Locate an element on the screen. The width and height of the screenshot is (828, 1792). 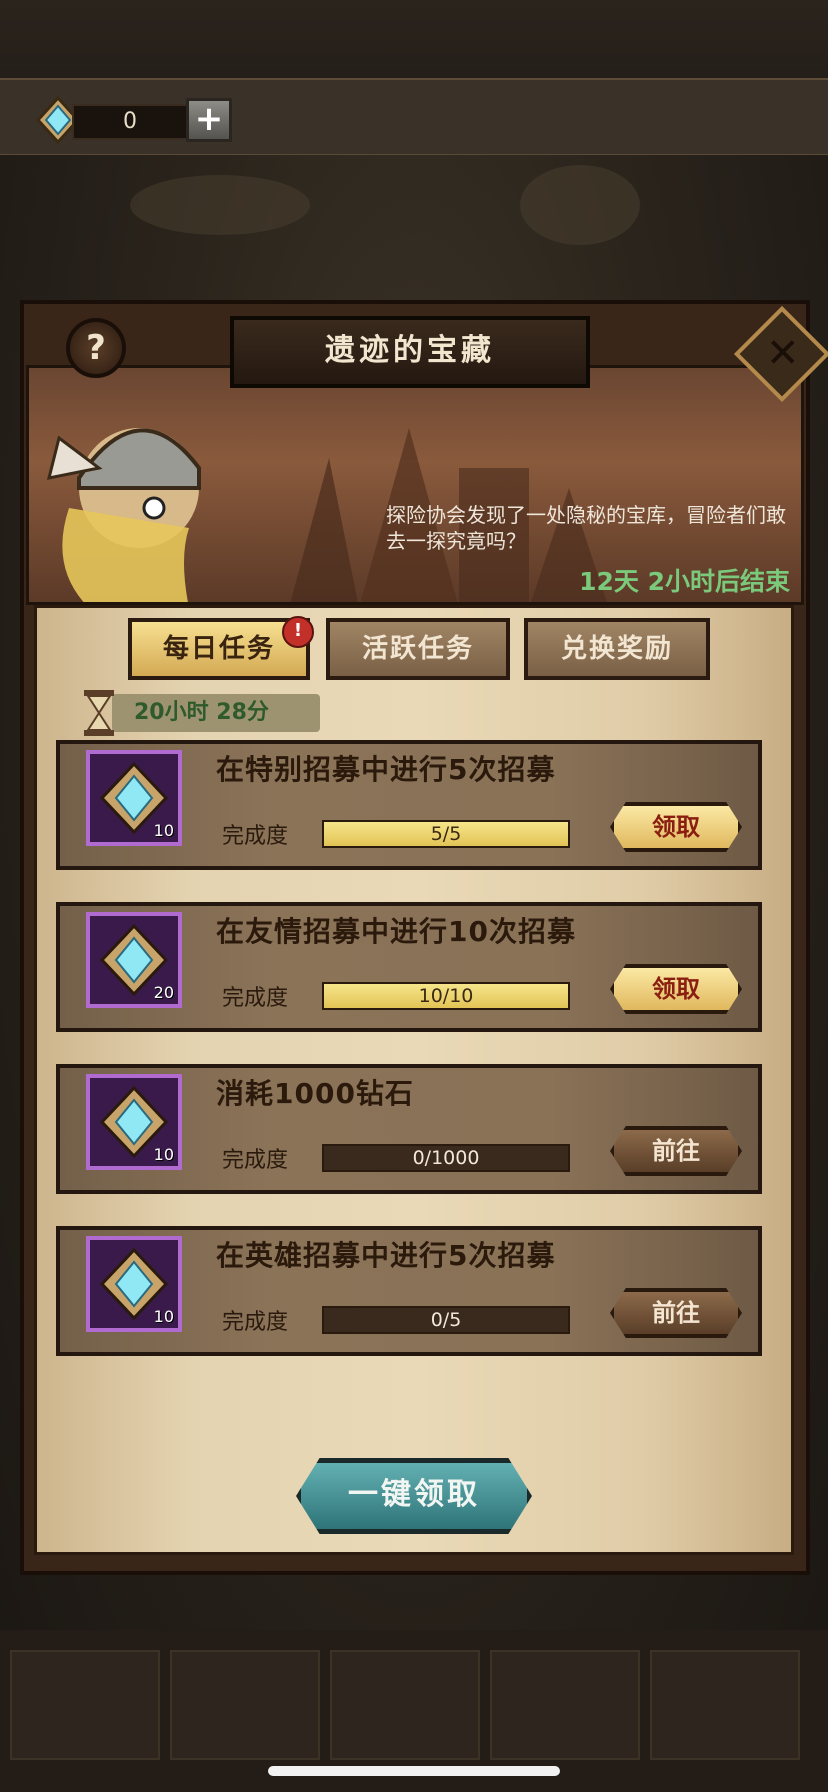
task-title: 消耗1000钻石 is located at coordinates (315, 1093).